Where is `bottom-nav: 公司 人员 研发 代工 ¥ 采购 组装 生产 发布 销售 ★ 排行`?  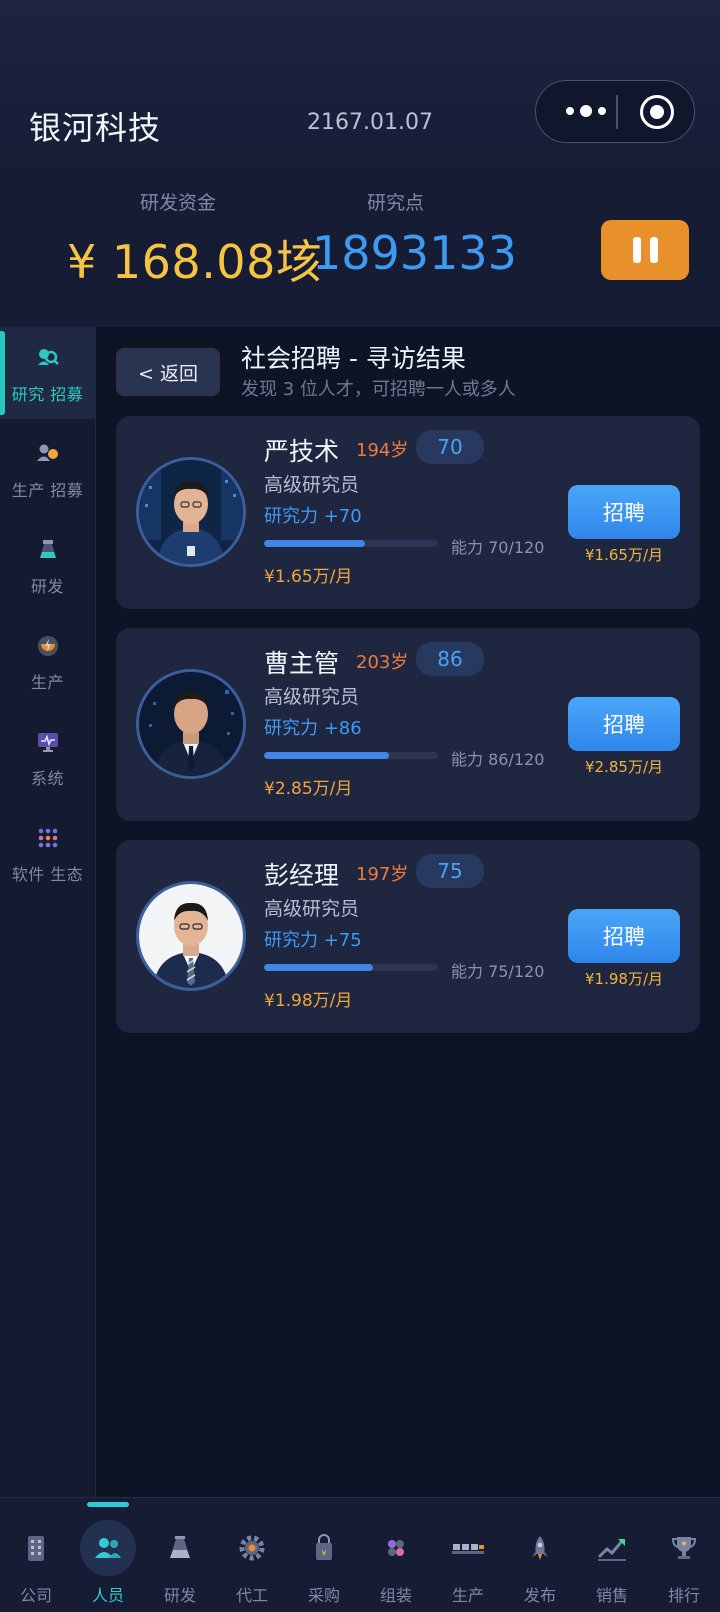
bottom-nav: 公司 人员 研发 代工 ¥ 采购 组装 生产 发布 销售 ★ 排行 is located at coordinates (360, 1554).